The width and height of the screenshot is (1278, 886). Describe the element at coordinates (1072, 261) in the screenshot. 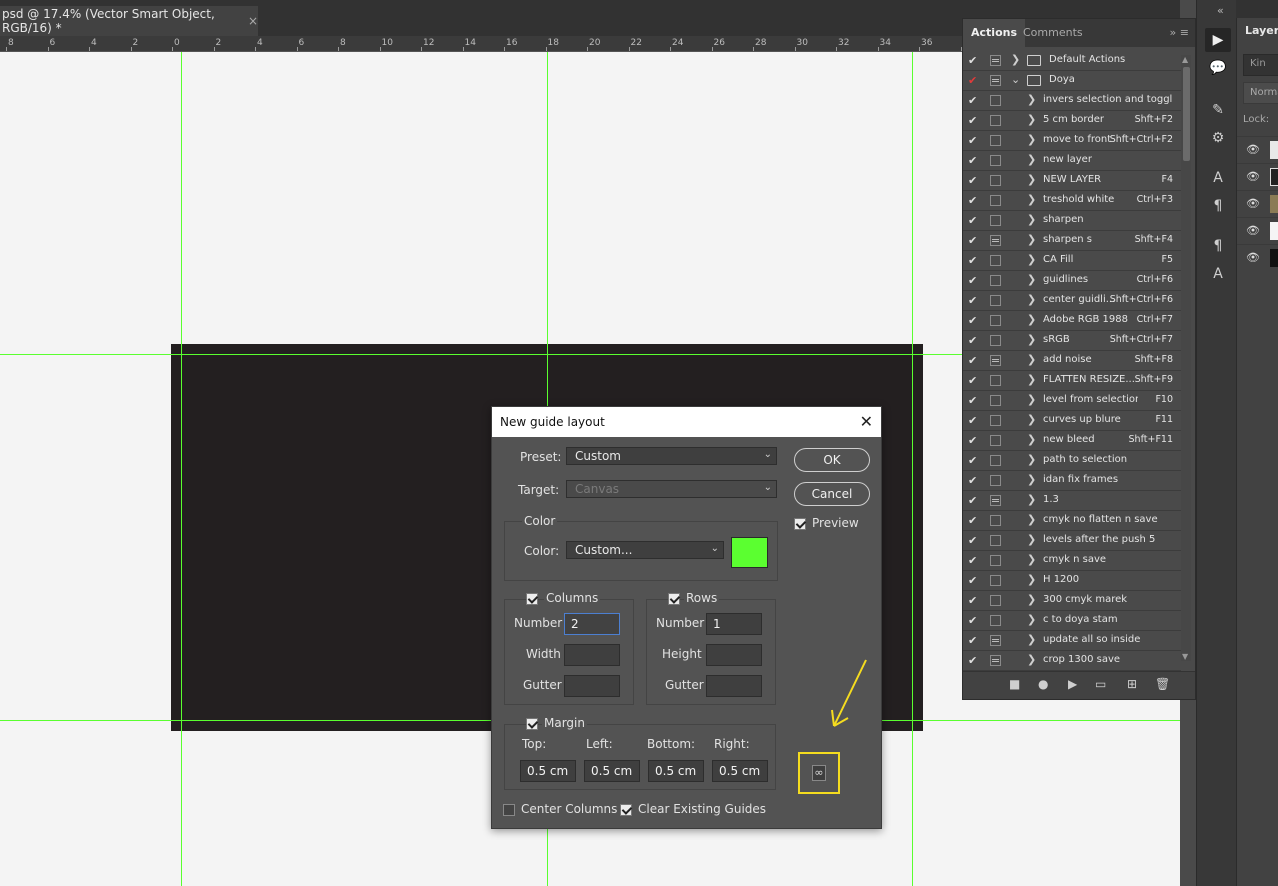

I see `action-row: ✔ ❯ CA Fill F5` at that location.